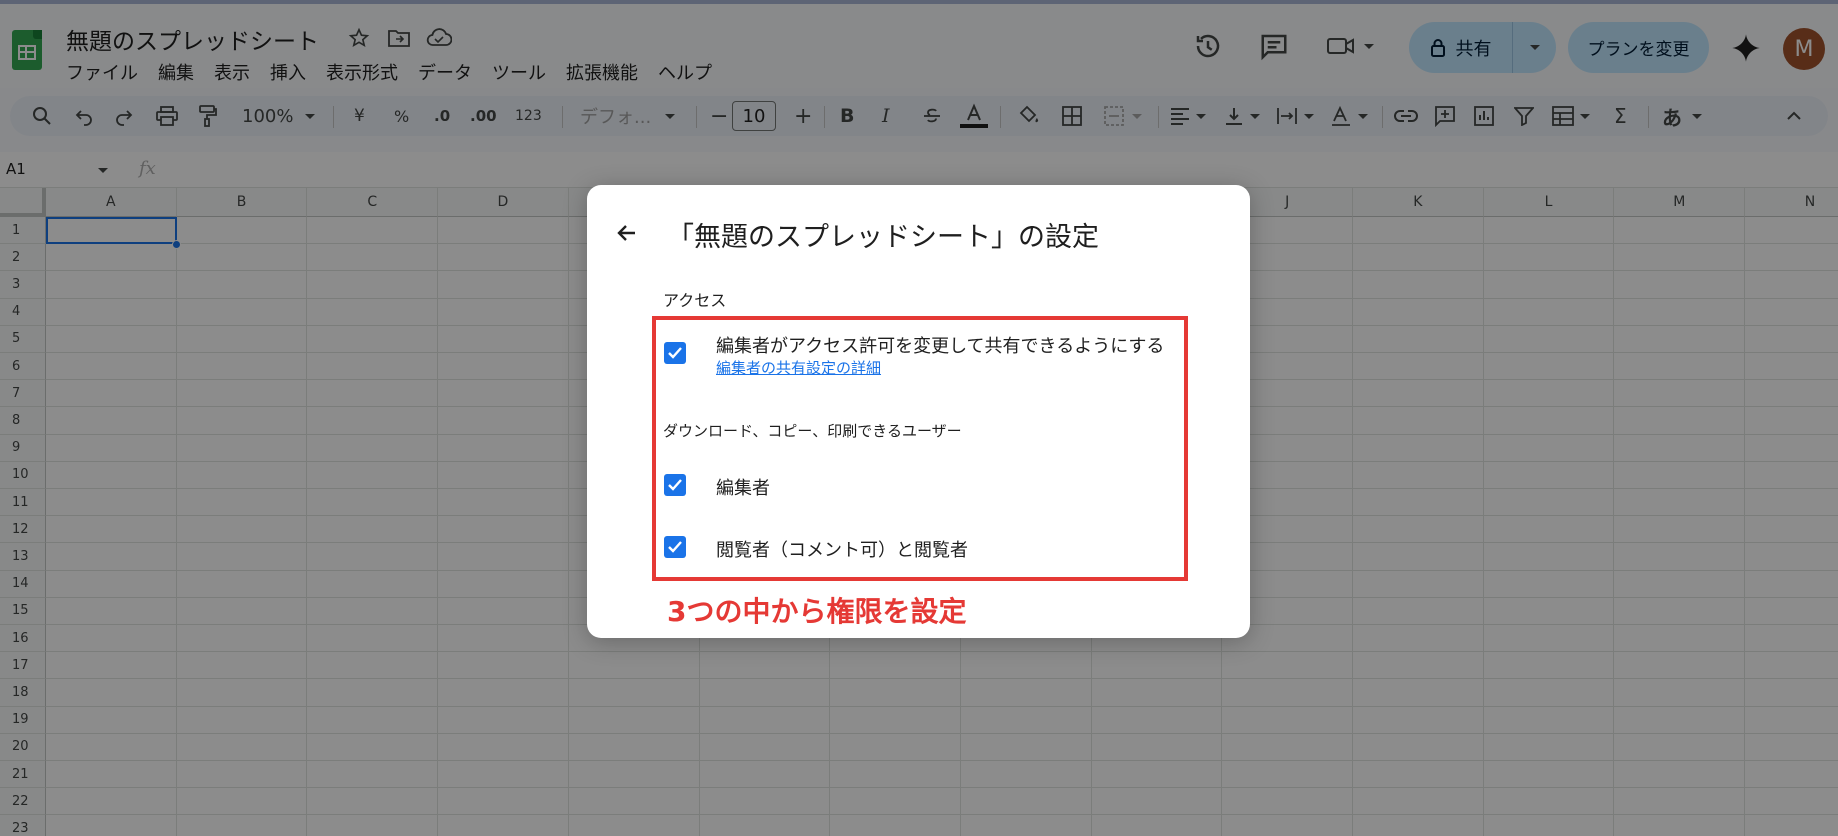 This screenshot has height=836, width=1838. What do you see at coordinates (883, 237) in the screenshot?
I see `dialog-title: 「無題のスプレッドシート」の設定` at bounding box center [883, 237].